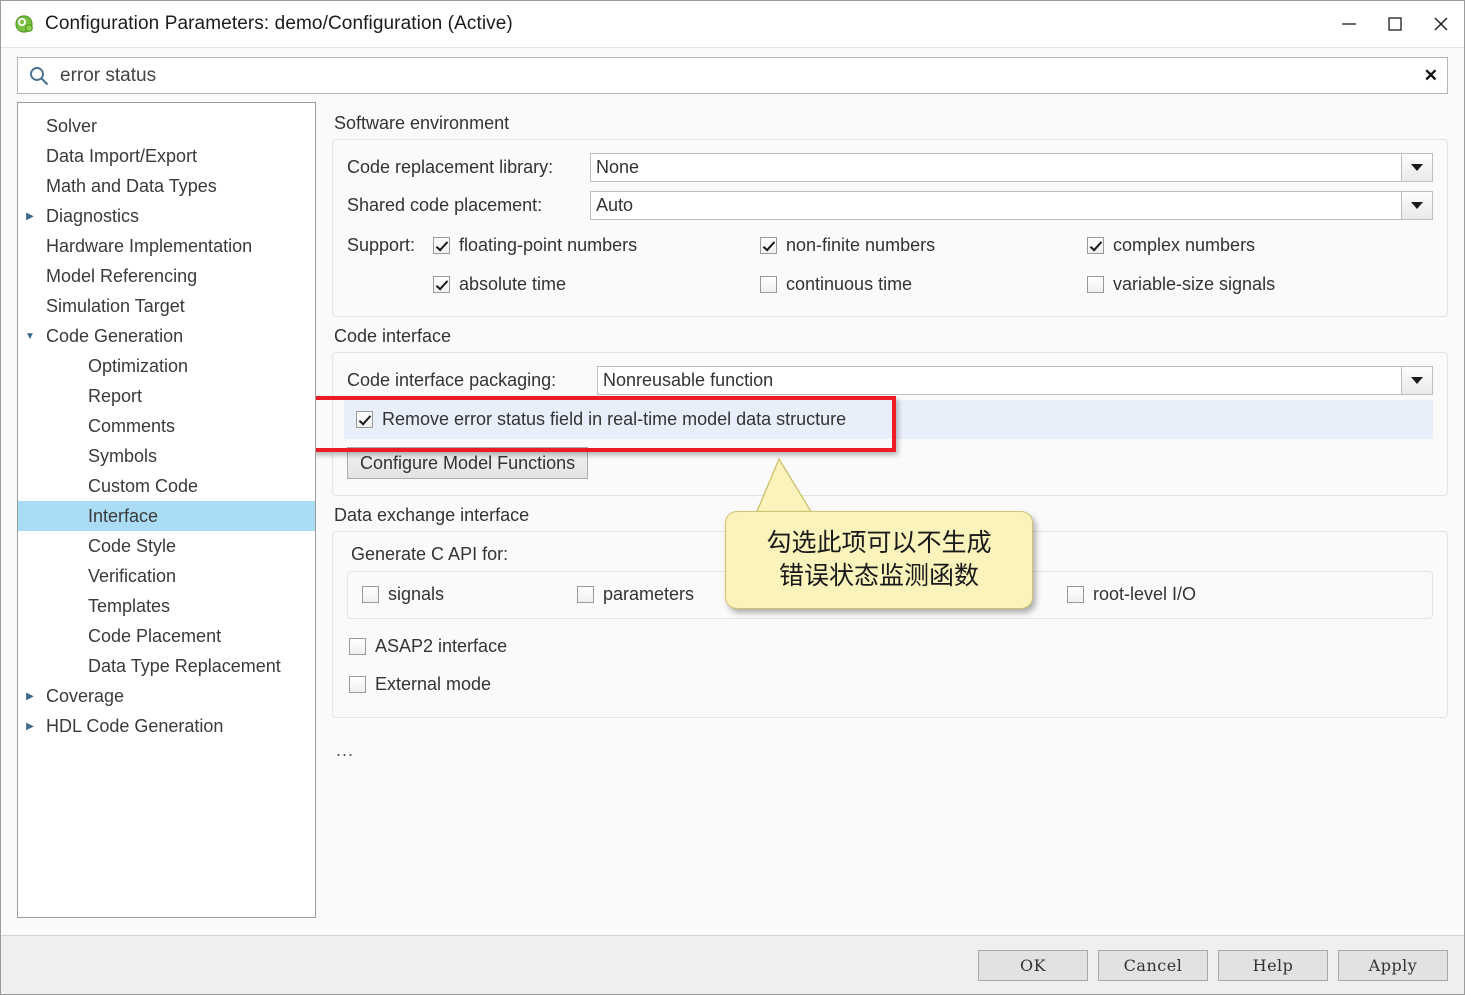  Describe the element at coordinates (1393, 965) in the screenshot. I see `apply-button: Apply` at that location.